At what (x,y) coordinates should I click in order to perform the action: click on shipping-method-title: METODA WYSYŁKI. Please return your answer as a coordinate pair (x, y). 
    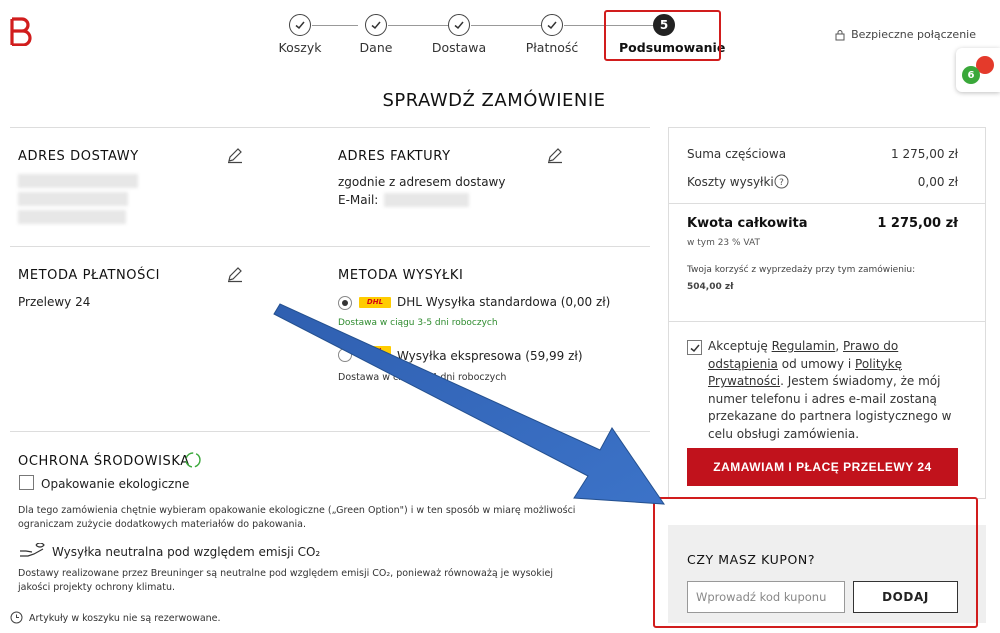
    Looking at the image, I should click on (401, 275).